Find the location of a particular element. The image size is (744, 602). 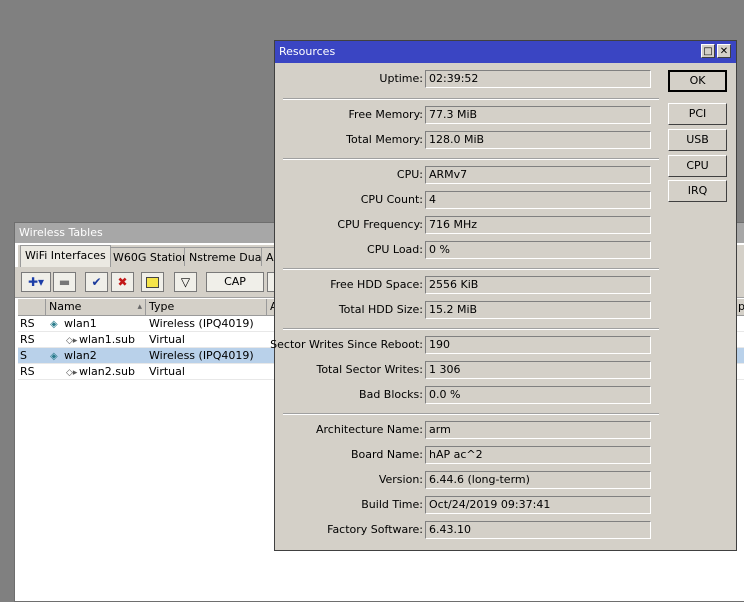

total-sector-writes-row: Total Sector Writes: 1 306 is located at coordinates (465, 370).